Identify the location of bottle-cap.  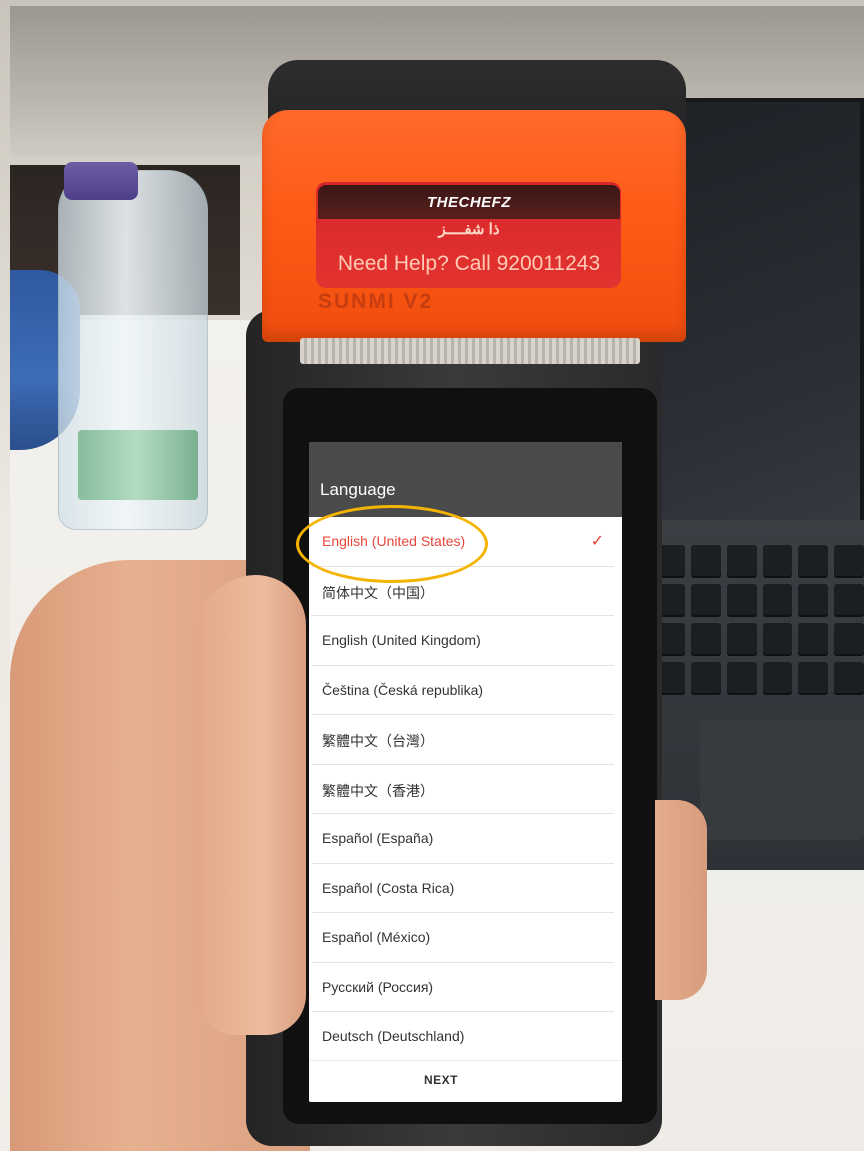
(101, 181).